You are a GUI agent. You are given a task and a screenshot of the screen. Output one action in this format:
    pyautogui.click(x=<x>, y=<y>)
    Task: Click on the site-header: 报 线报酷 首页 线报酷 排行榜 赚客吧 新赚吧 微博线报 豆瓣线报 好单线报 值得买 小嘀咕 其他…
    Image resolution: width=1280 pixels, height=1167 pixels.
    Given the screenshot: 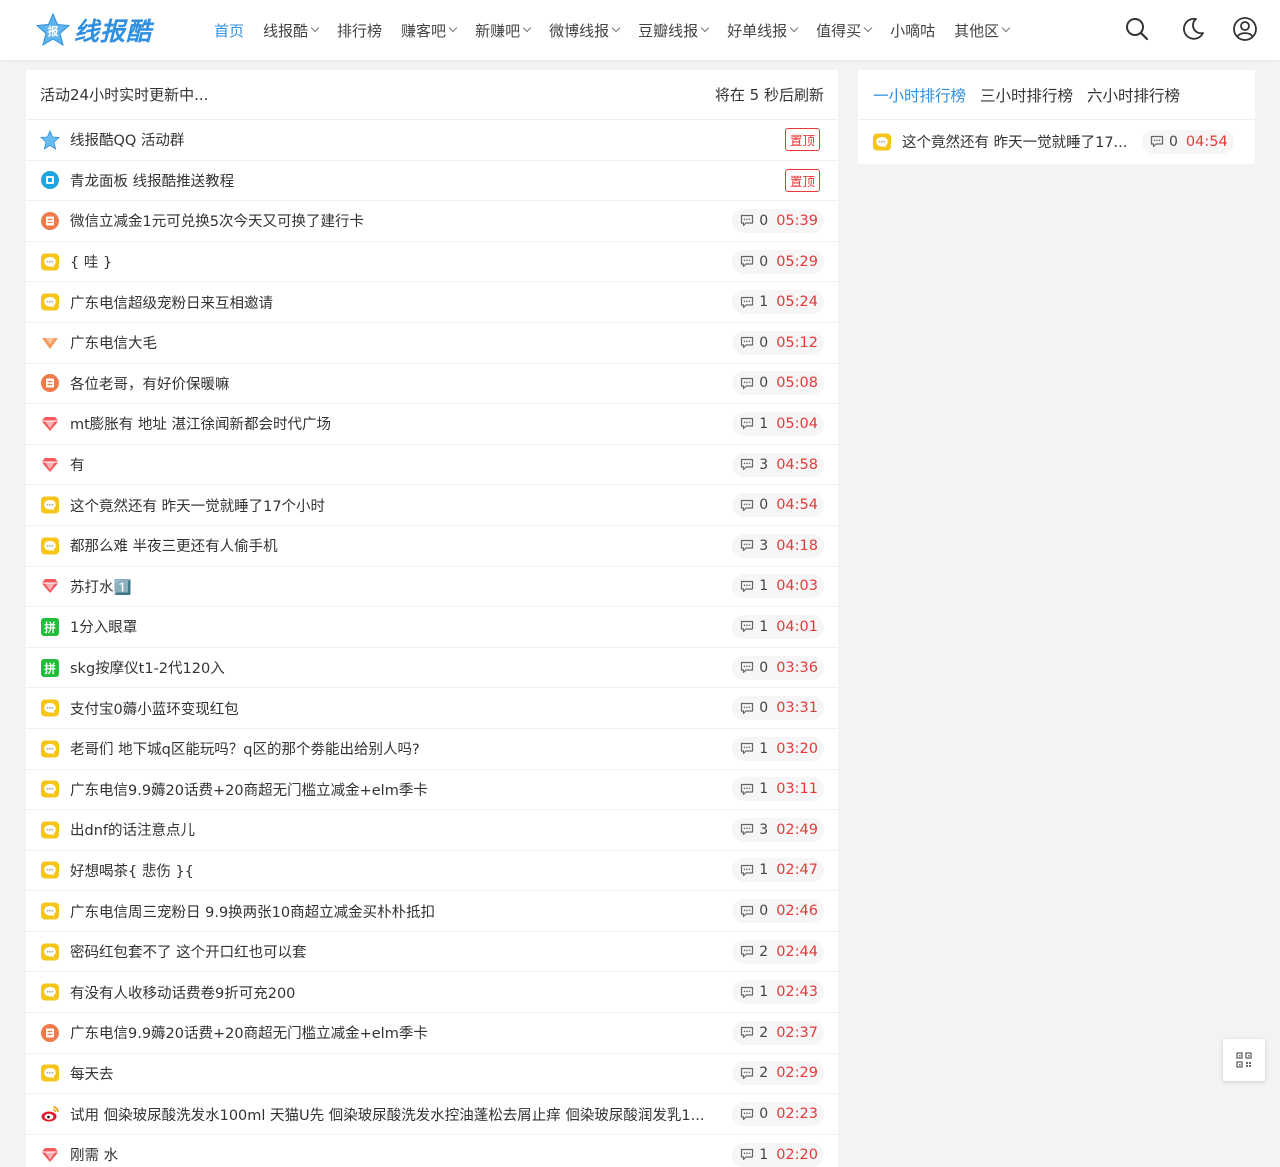 What is the action you would take?
    pyautogui.click(x=640, y=30)
    